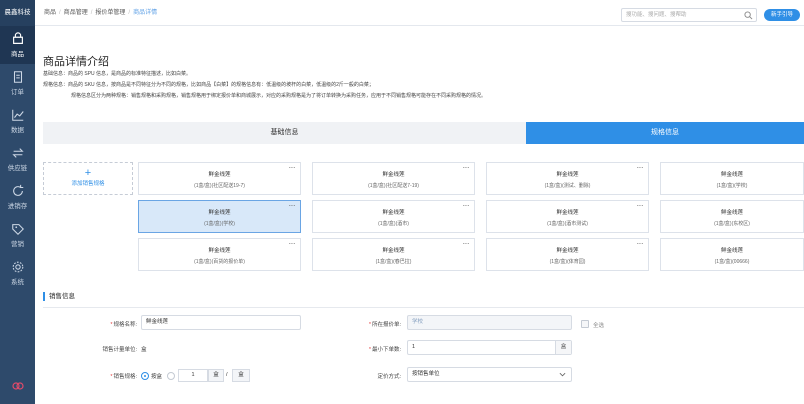 The height and width of the screenshot is (404, 804). Describe the element at coordinates (17, 92) in the screenshot. I see `sidebar-item-label: 订单` at that location.